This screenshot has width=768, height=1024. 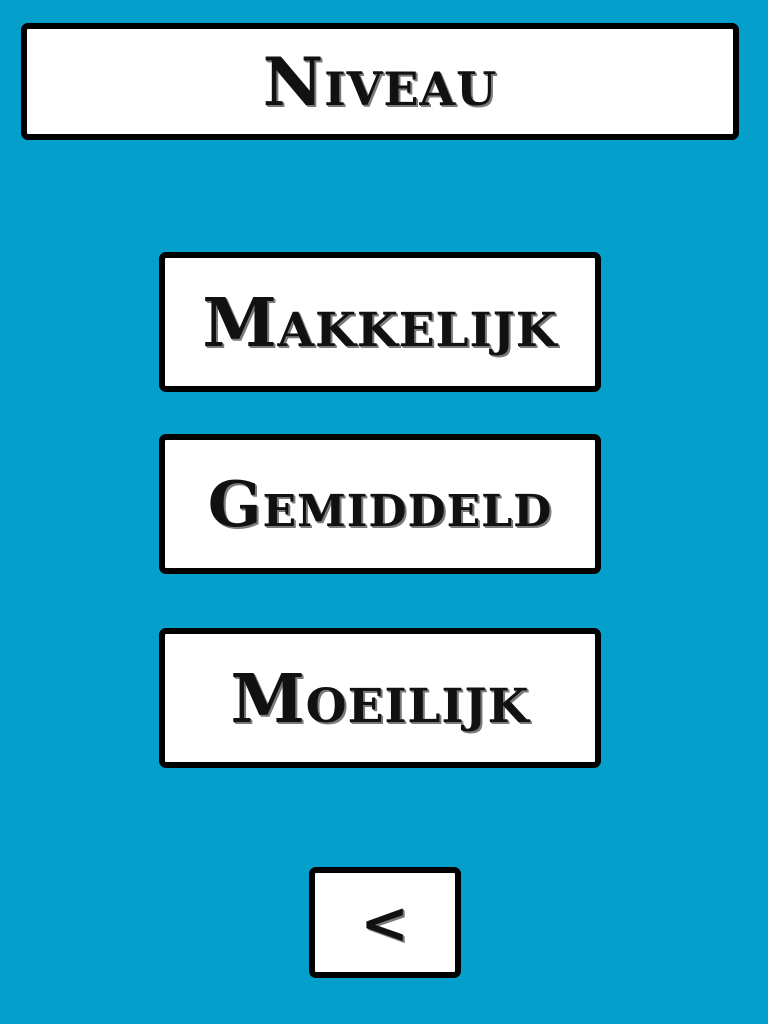 I want to click on medium-level-button: Gemiddeld, so click(x=380, y=504).